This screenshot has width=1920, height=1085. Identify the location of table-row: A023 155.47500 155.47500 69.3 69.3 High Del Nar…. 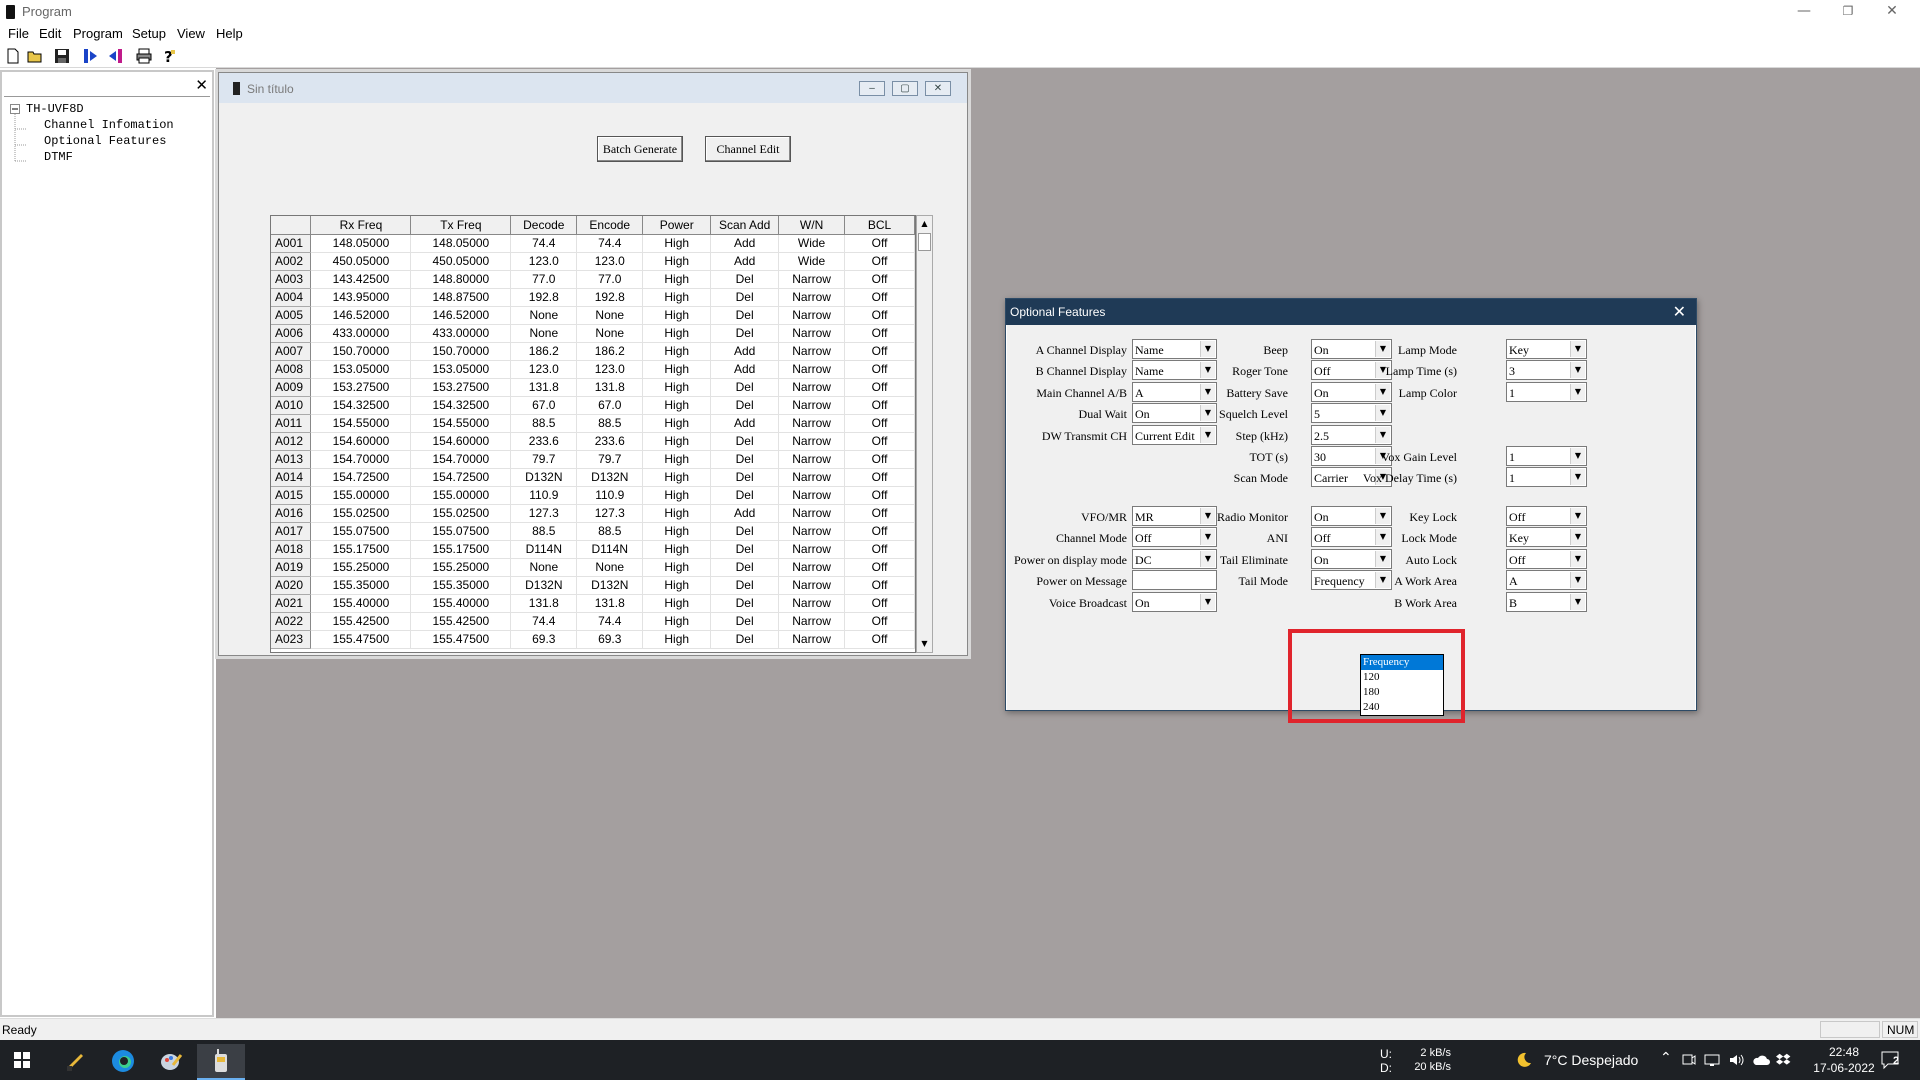
(593, 639).